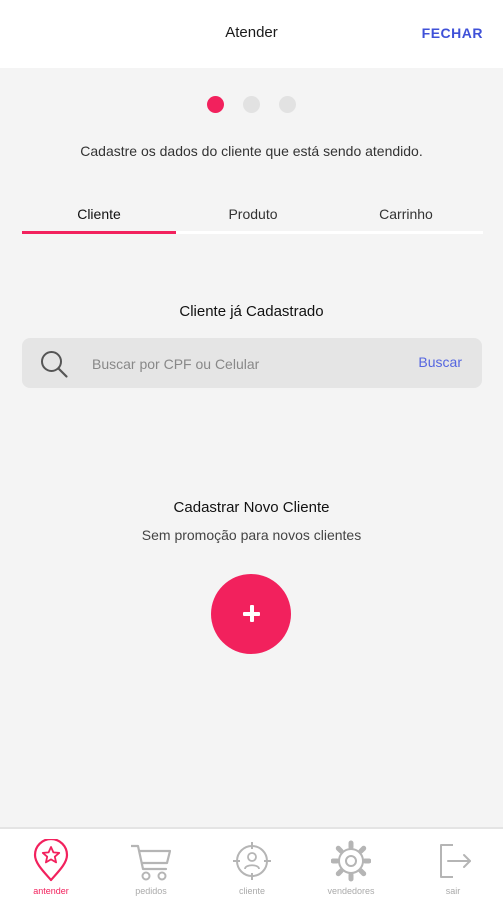  What do you see at coordinates (351, 891) in the screenshot?
I see `nav-label: vendedores` at bounding box center [351, 891].